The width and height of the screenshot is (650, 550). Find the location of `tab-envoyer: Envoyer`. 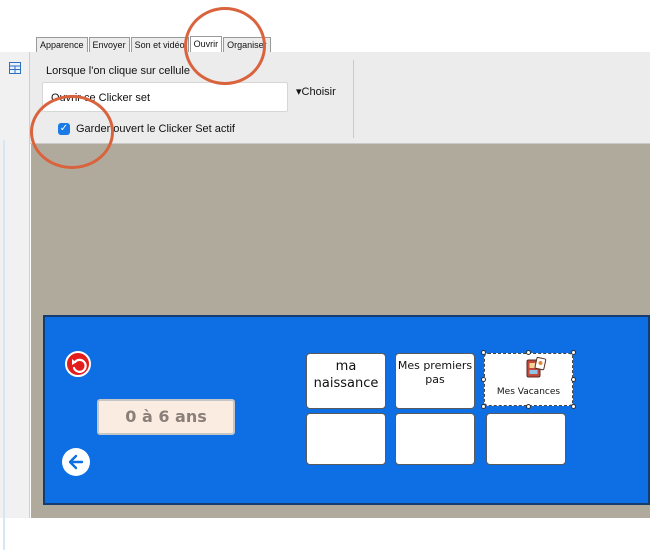

tab-envoyer: Envoyer is located at coordinates (109, 44).